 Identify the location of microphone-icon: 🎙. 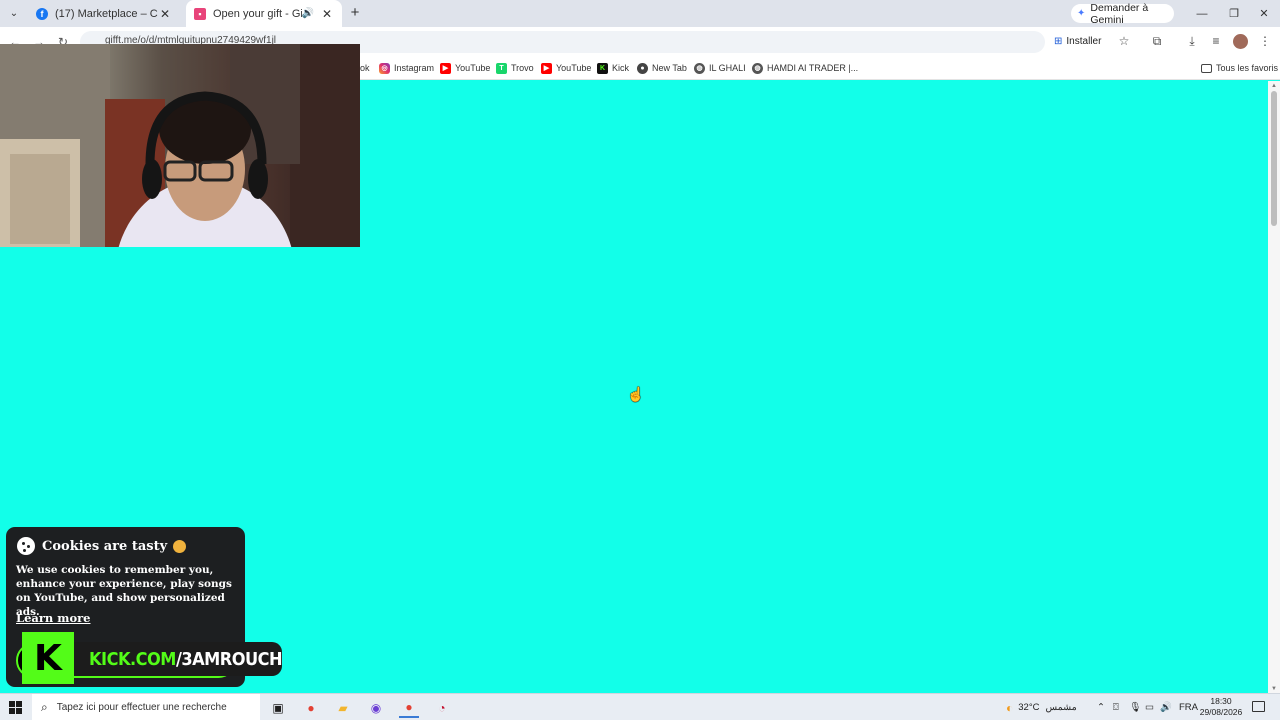
(1135, 707).